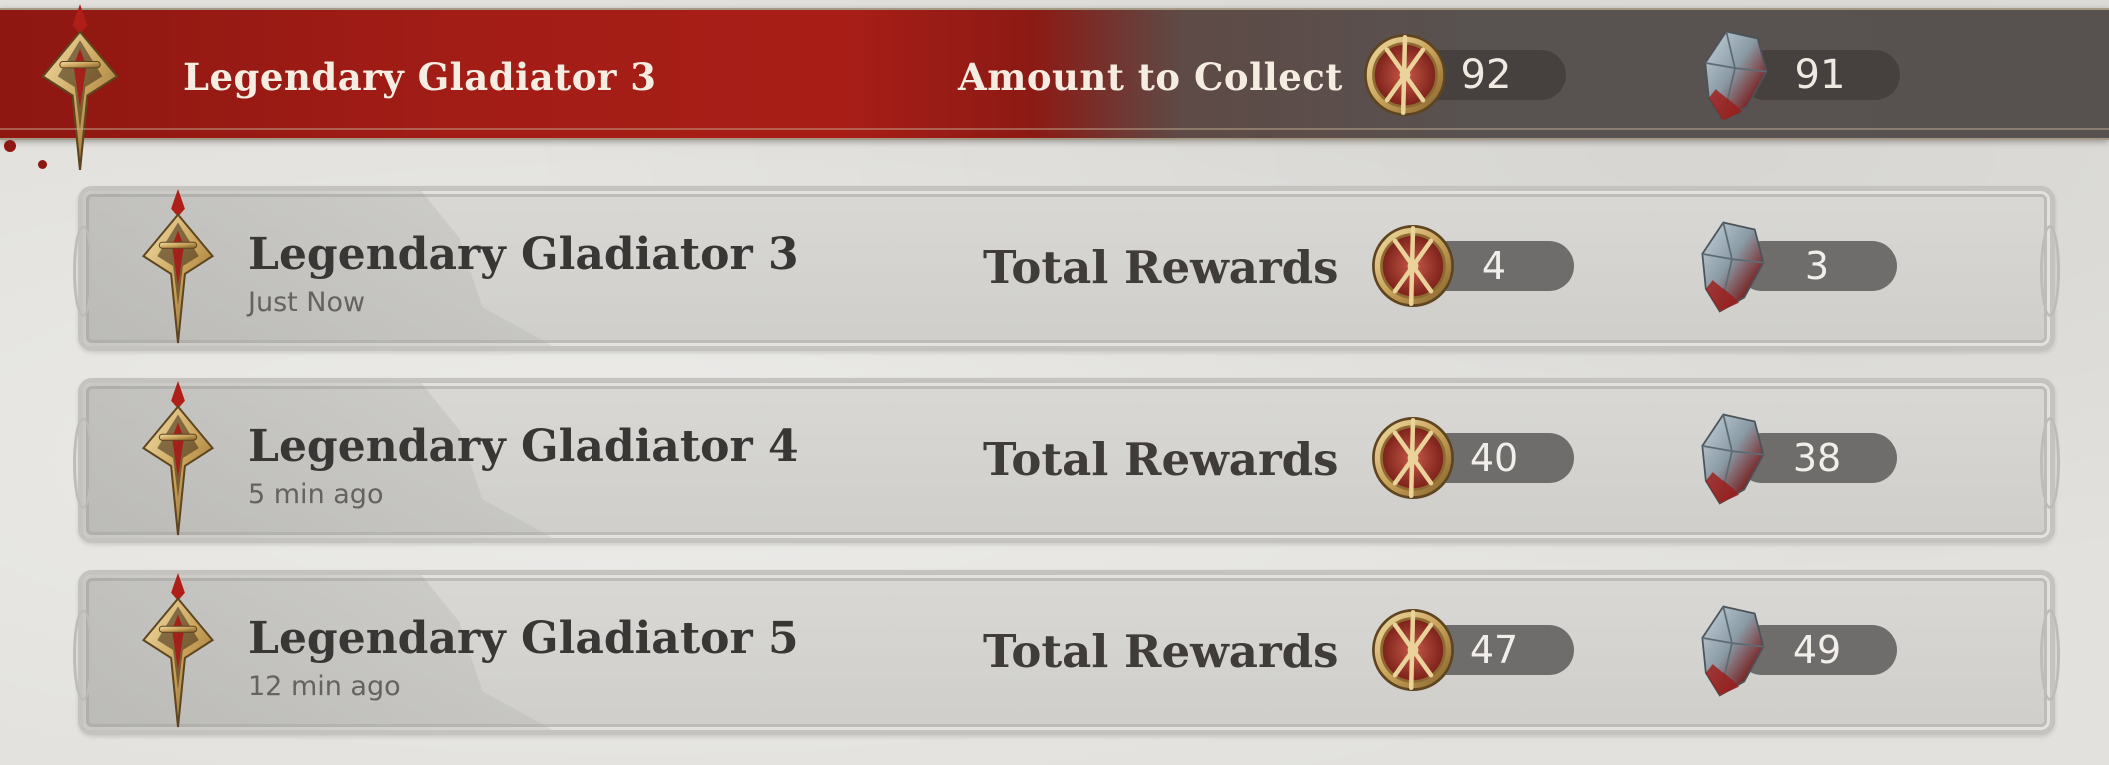  What do you see at coordinates (420, 77) in the screenshot?
I see `header-title: Legendary Gladiator 3` at bounding box center [420, 77].